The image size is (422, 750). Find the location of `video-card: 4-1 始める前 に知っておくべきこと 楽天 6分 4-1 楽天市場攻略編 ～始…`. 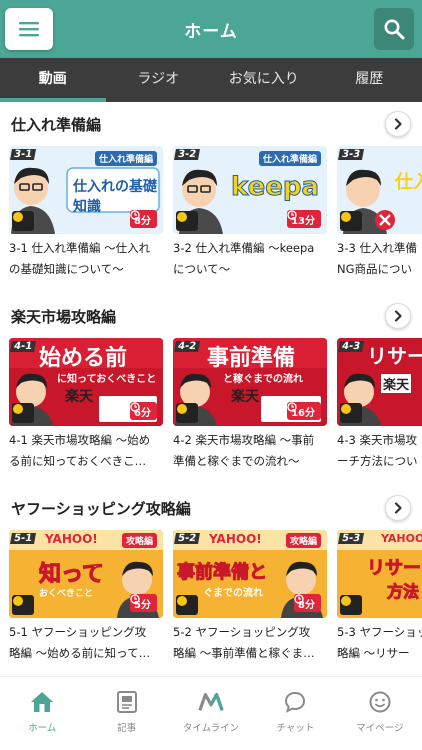

video-card: 4-1 始める前 に知っておくべきこと 楽天 6分 4-1 楽天市場攻略編 ～始… is located at coordinates (86, 408).